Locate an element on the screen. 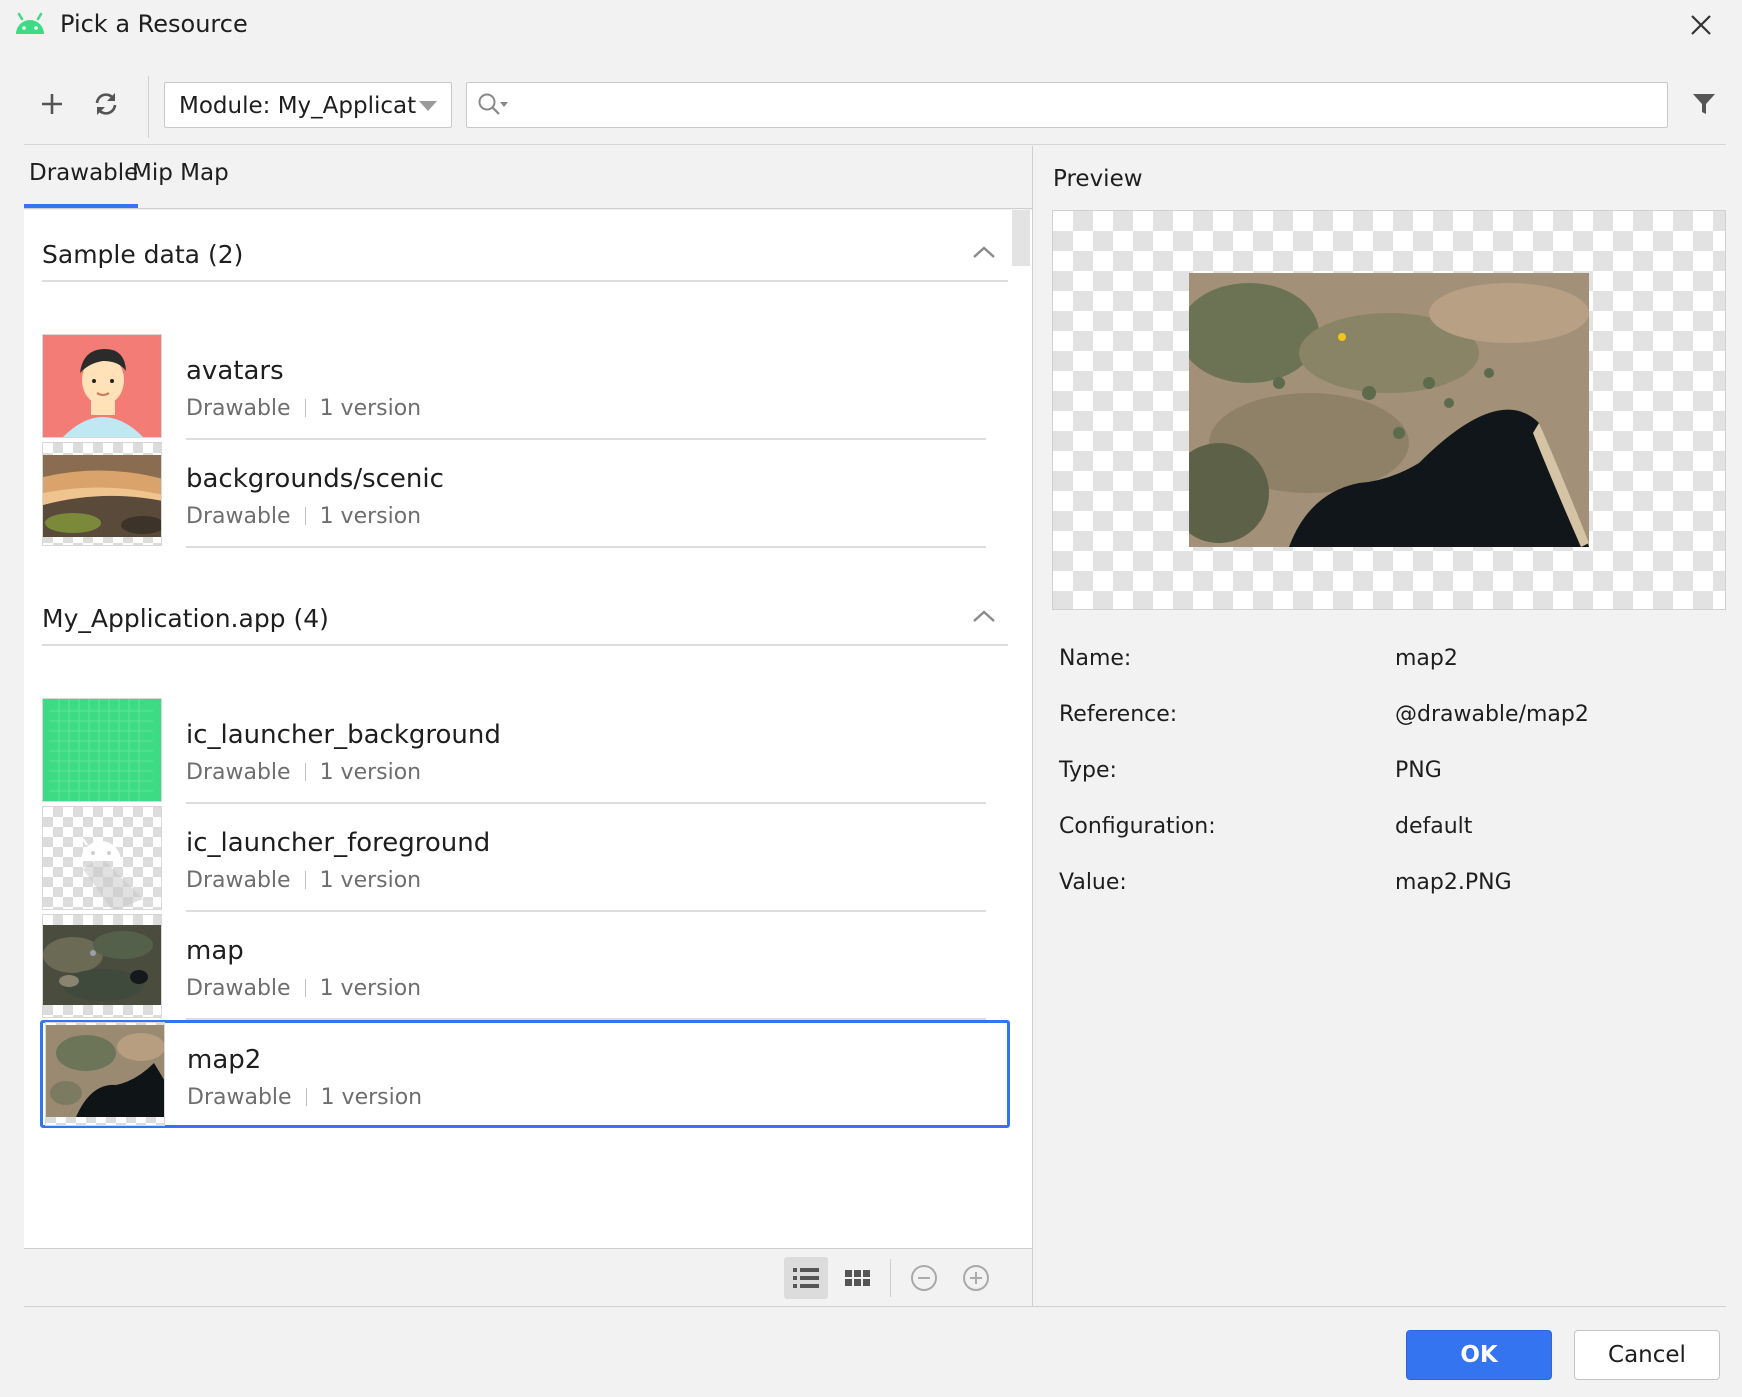 The width and height of the screenshot is (1742, 1397). filter-icon is located at coordinates (1704, 104).